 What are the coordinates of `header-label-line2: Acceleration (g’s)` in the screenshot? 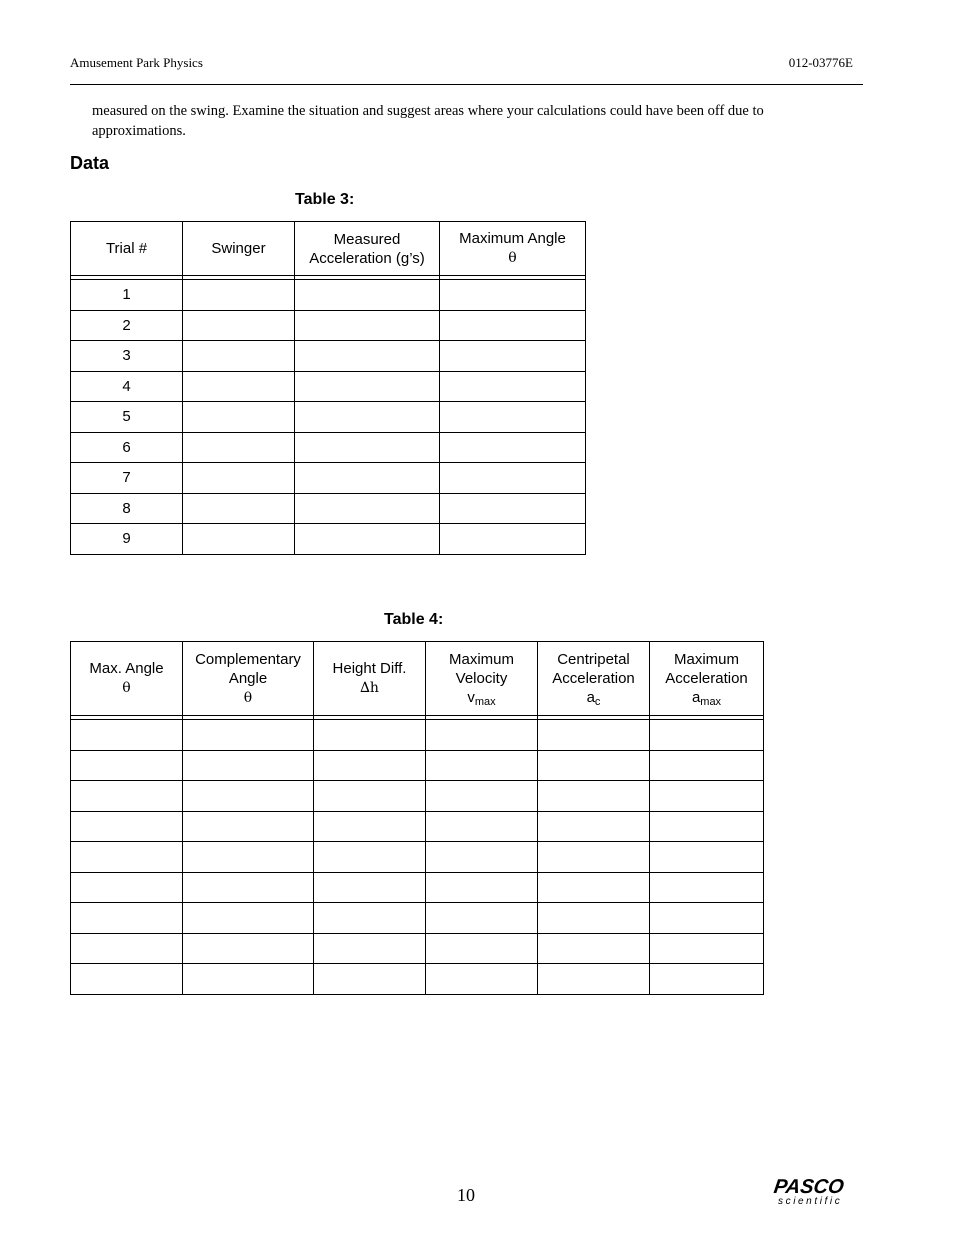 It's located at (367, 258).